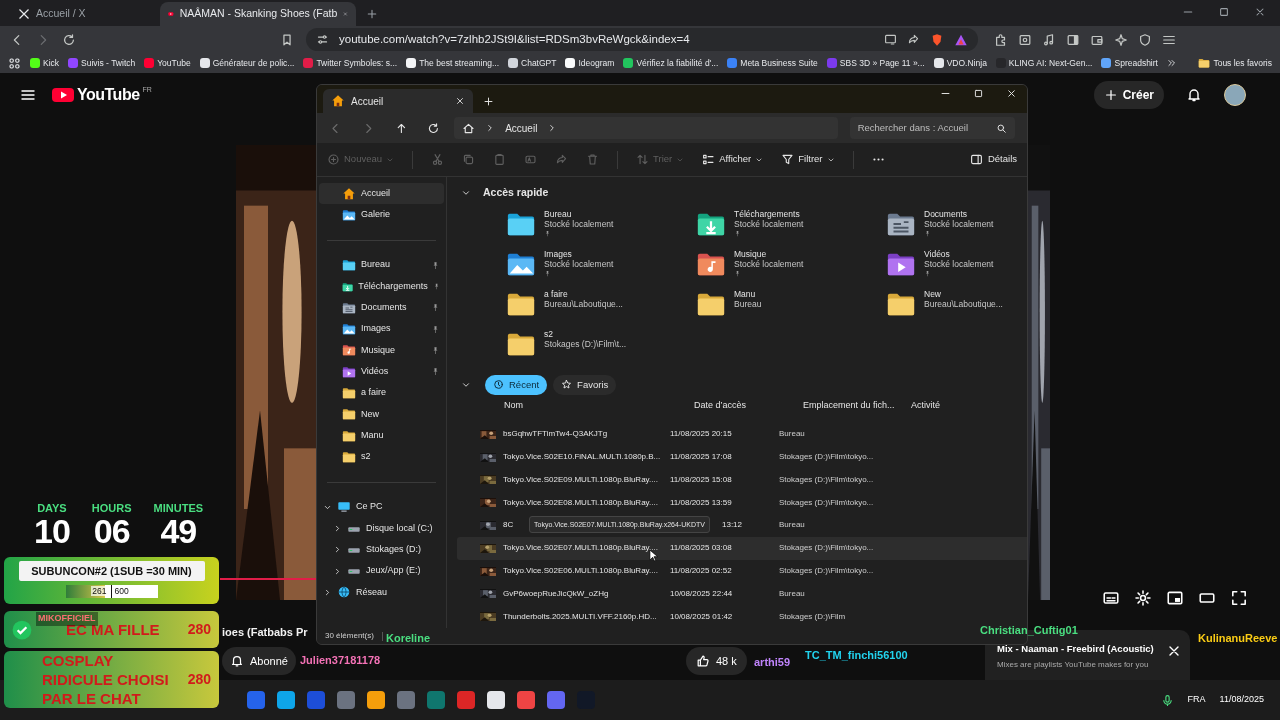 The image size is (1280, 720). What do you see at coordinates (1175, 598) in the screenshot?
I see `miniplayer-icon` at bounding box center [1175, 598].